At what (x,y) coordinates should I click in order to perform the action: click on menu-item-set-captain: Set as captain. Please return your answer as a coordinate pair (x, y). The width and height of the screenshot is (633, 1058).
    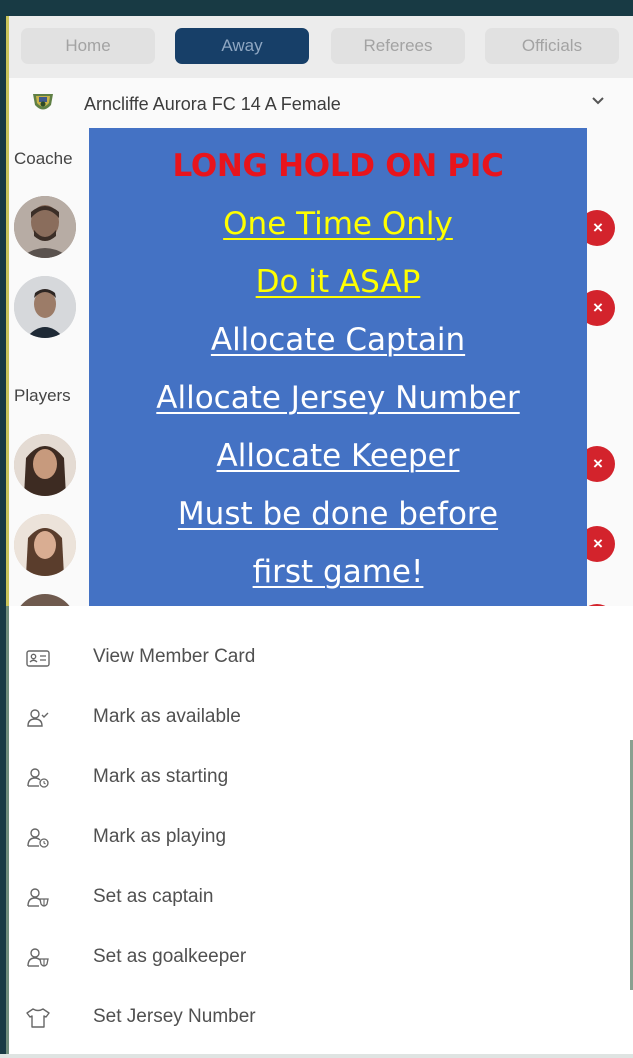
    Looking at the image, I should click on (319, 898).